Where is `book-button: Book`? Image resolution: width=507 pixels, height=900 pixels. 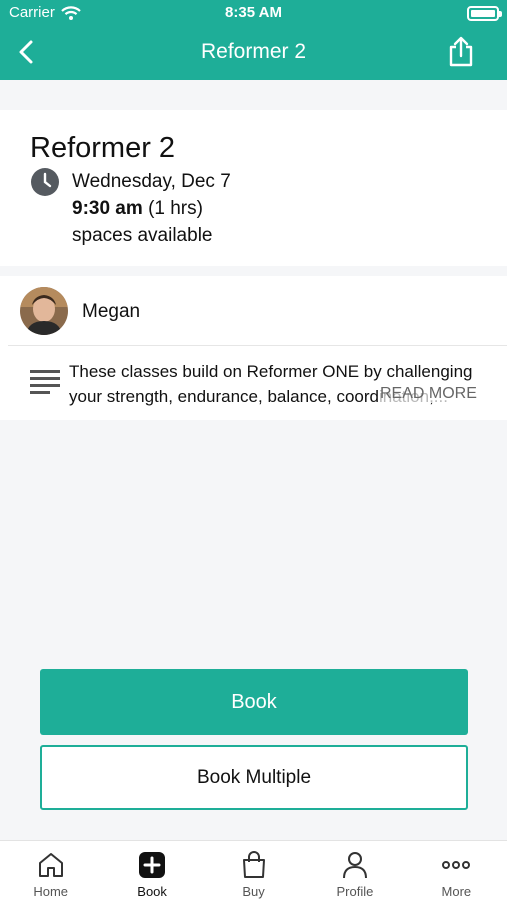 book-button: Book is located at coordinates (254, 702).